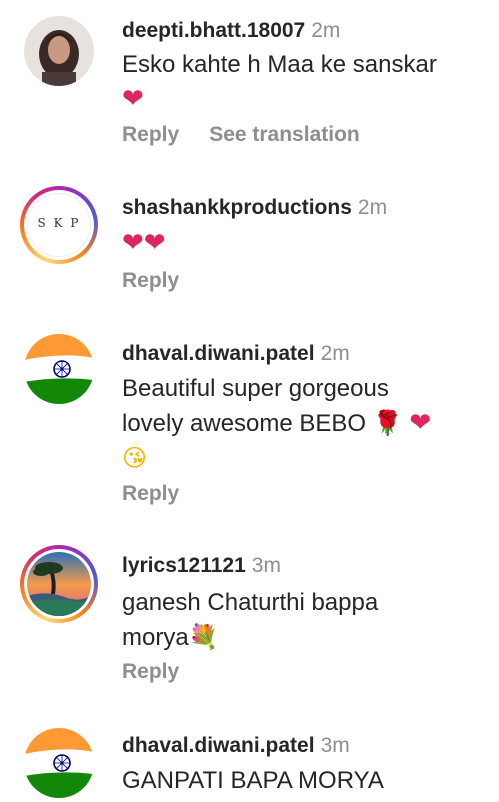  Describe the element at coordinates (244, 423) in the screenshot. I see `comment-text-line: lovely awesome BEBO` at that location.